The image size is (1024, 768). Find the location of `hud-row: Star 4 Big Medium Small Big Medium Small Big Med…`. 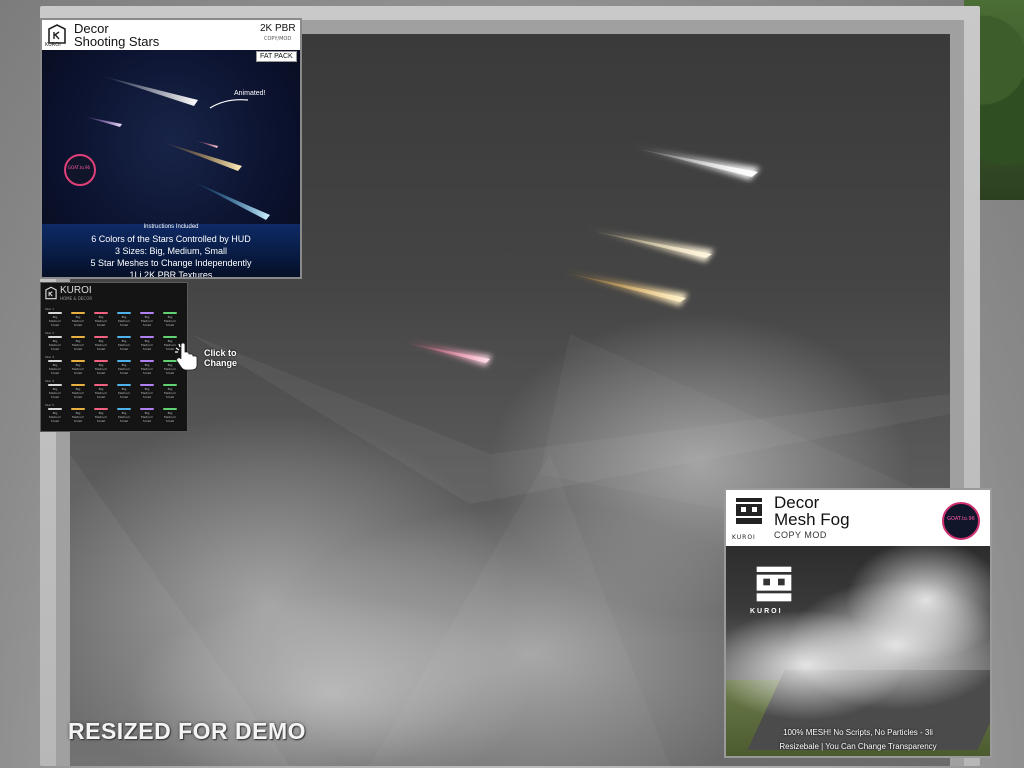

hud-row: Star 4 Big Medium Small Big Medium Small Big Med… is located at coordinates (114, 391).